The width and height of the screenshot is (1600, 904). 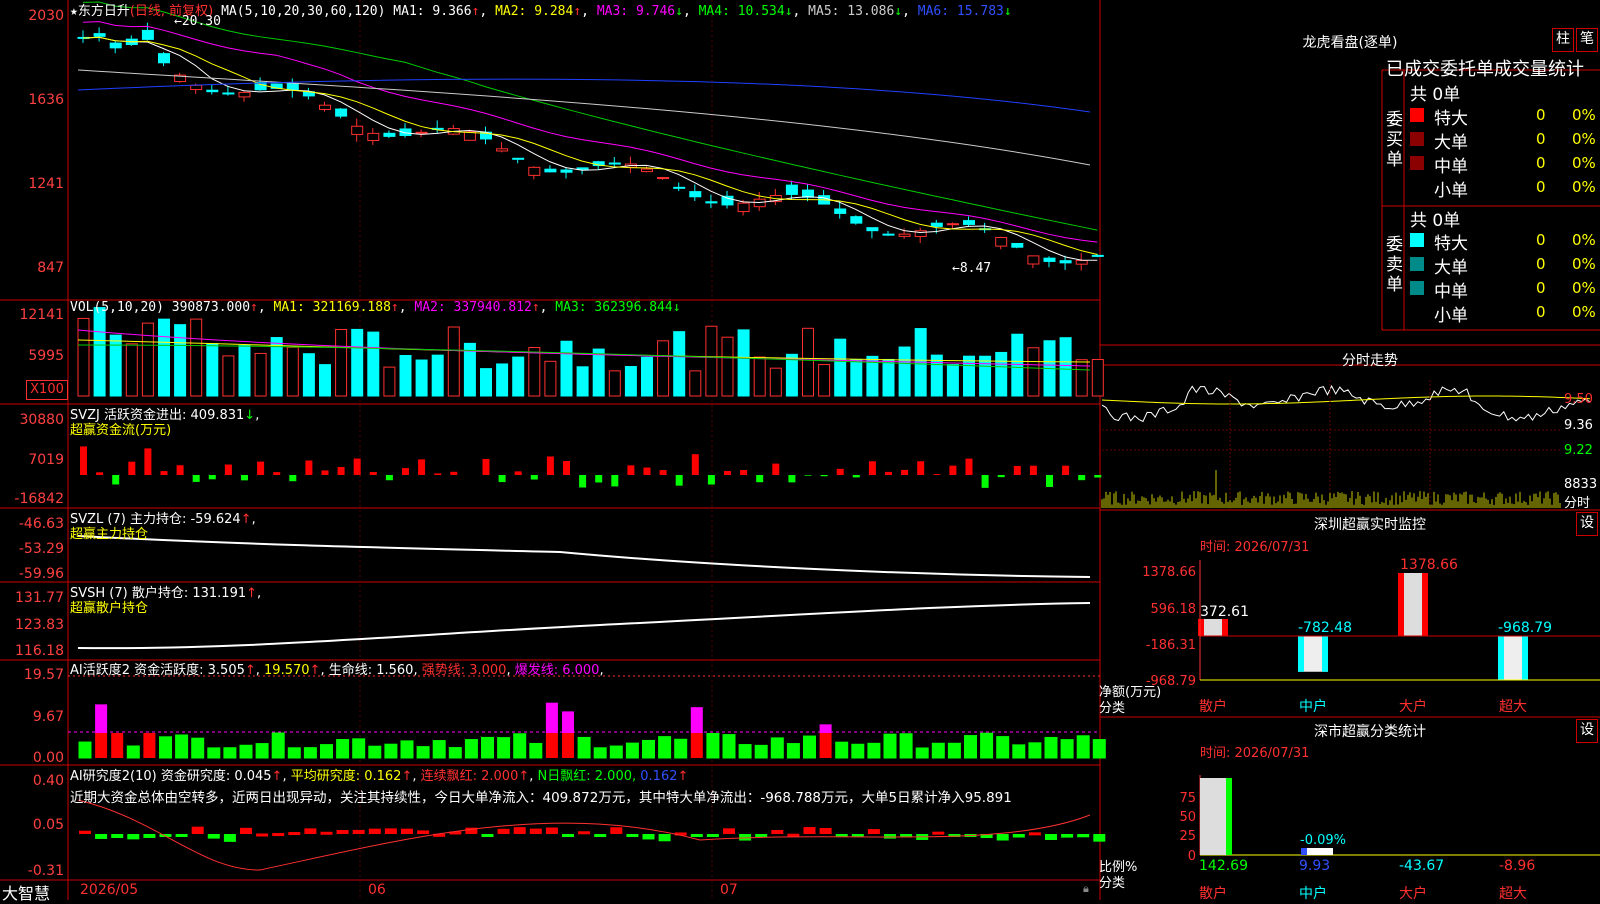 I want to click on svzl-y-tick: -59.96, so click(x=32, y=574).